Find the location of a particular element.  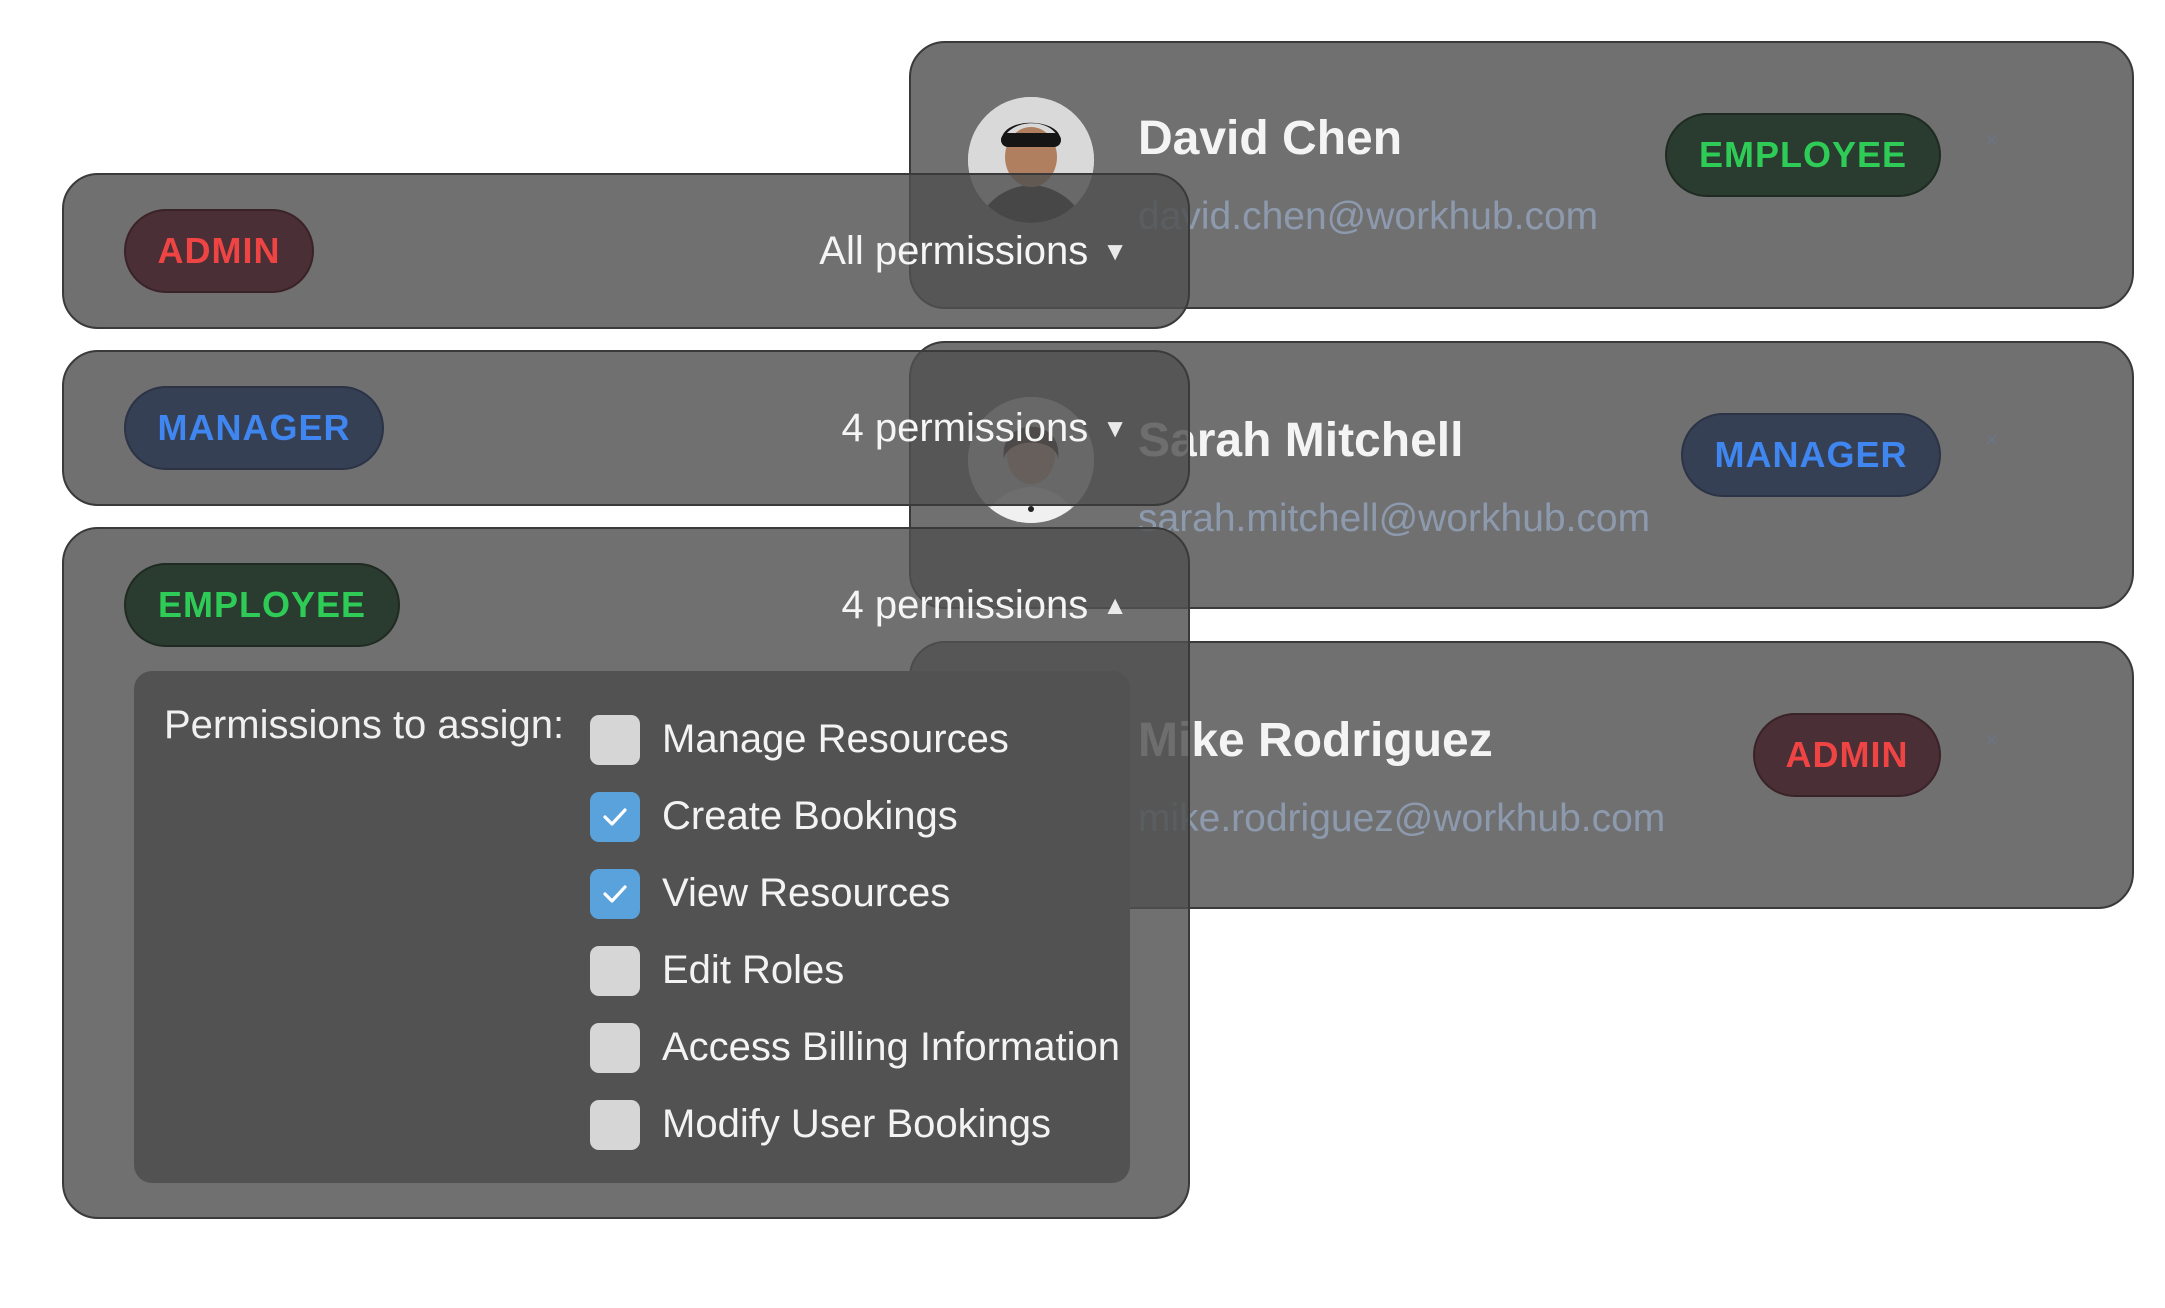

role-card-admin: ADMIN All permissions ▼ is located at coordinates (626, 251).